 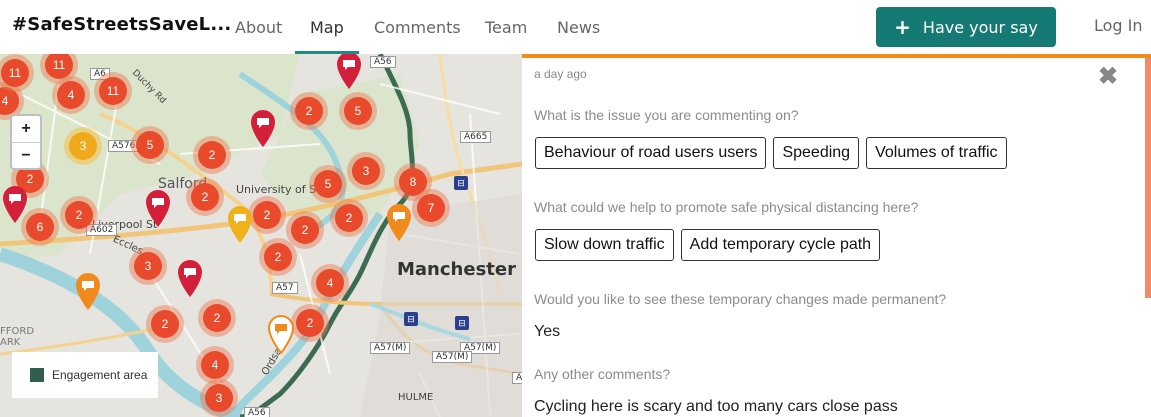 I want to click on engagement-area-swatch, so click(x=37, y=375).